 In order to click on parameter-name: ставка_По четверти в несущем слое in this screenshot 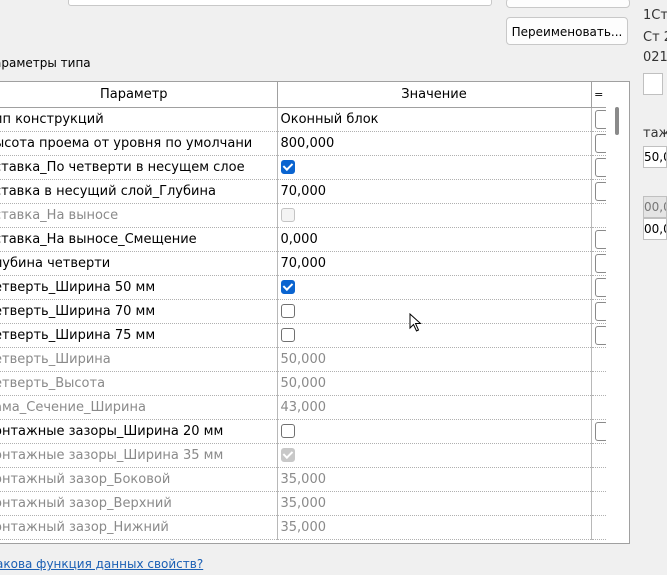, I will do `click(139, 167)`.